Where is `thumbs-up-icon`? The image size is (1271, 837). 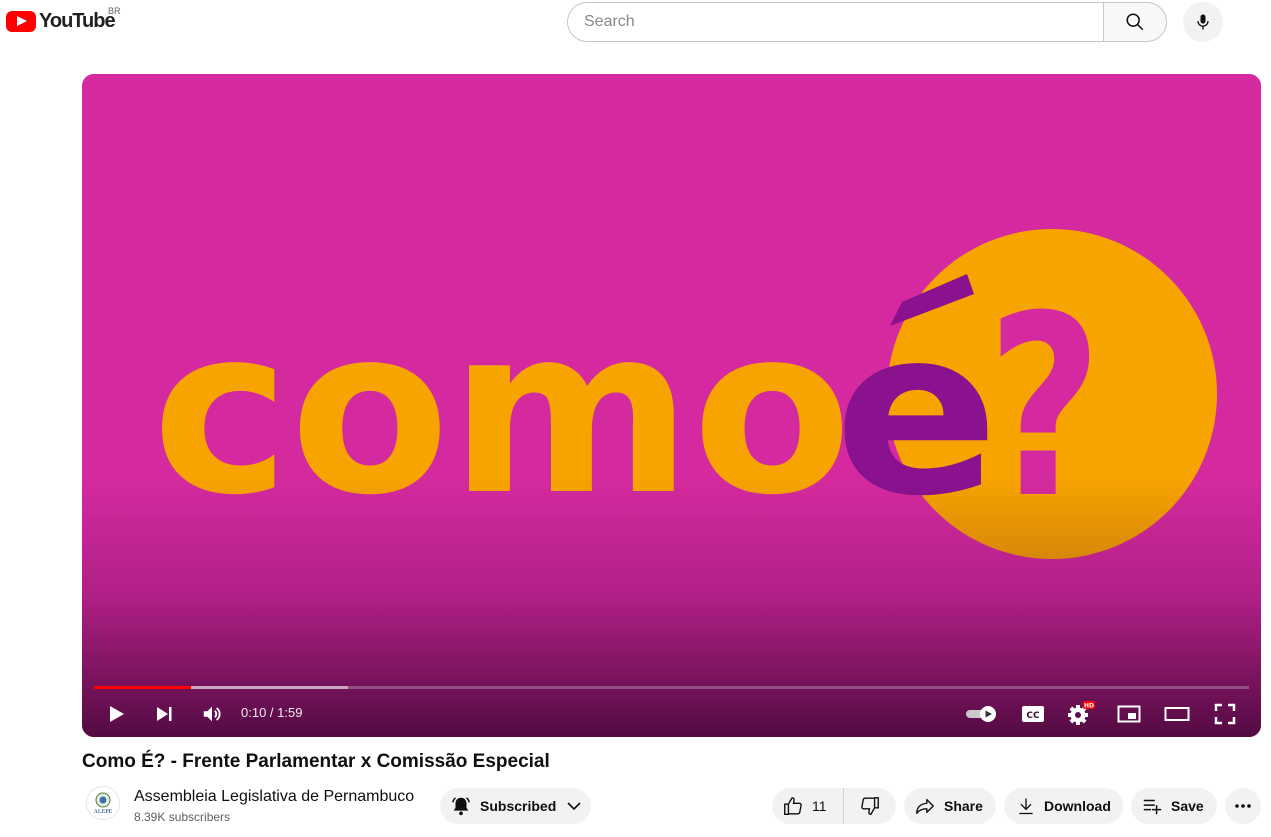
thumbs-up-icon is located at coordinates (793, 806).